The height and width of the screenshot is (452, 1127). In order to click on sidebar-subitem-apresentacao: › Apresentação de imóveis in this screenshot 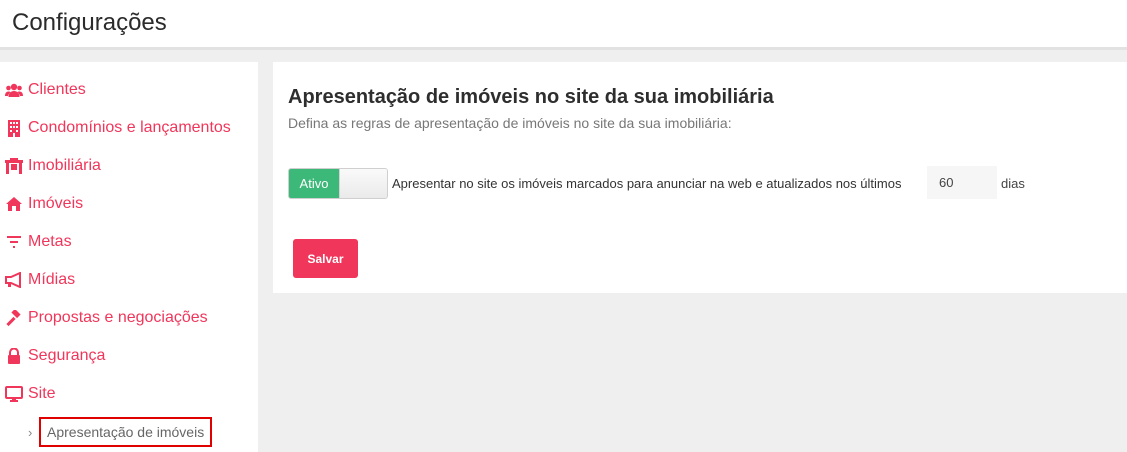, I will do `click(120, 432)`.